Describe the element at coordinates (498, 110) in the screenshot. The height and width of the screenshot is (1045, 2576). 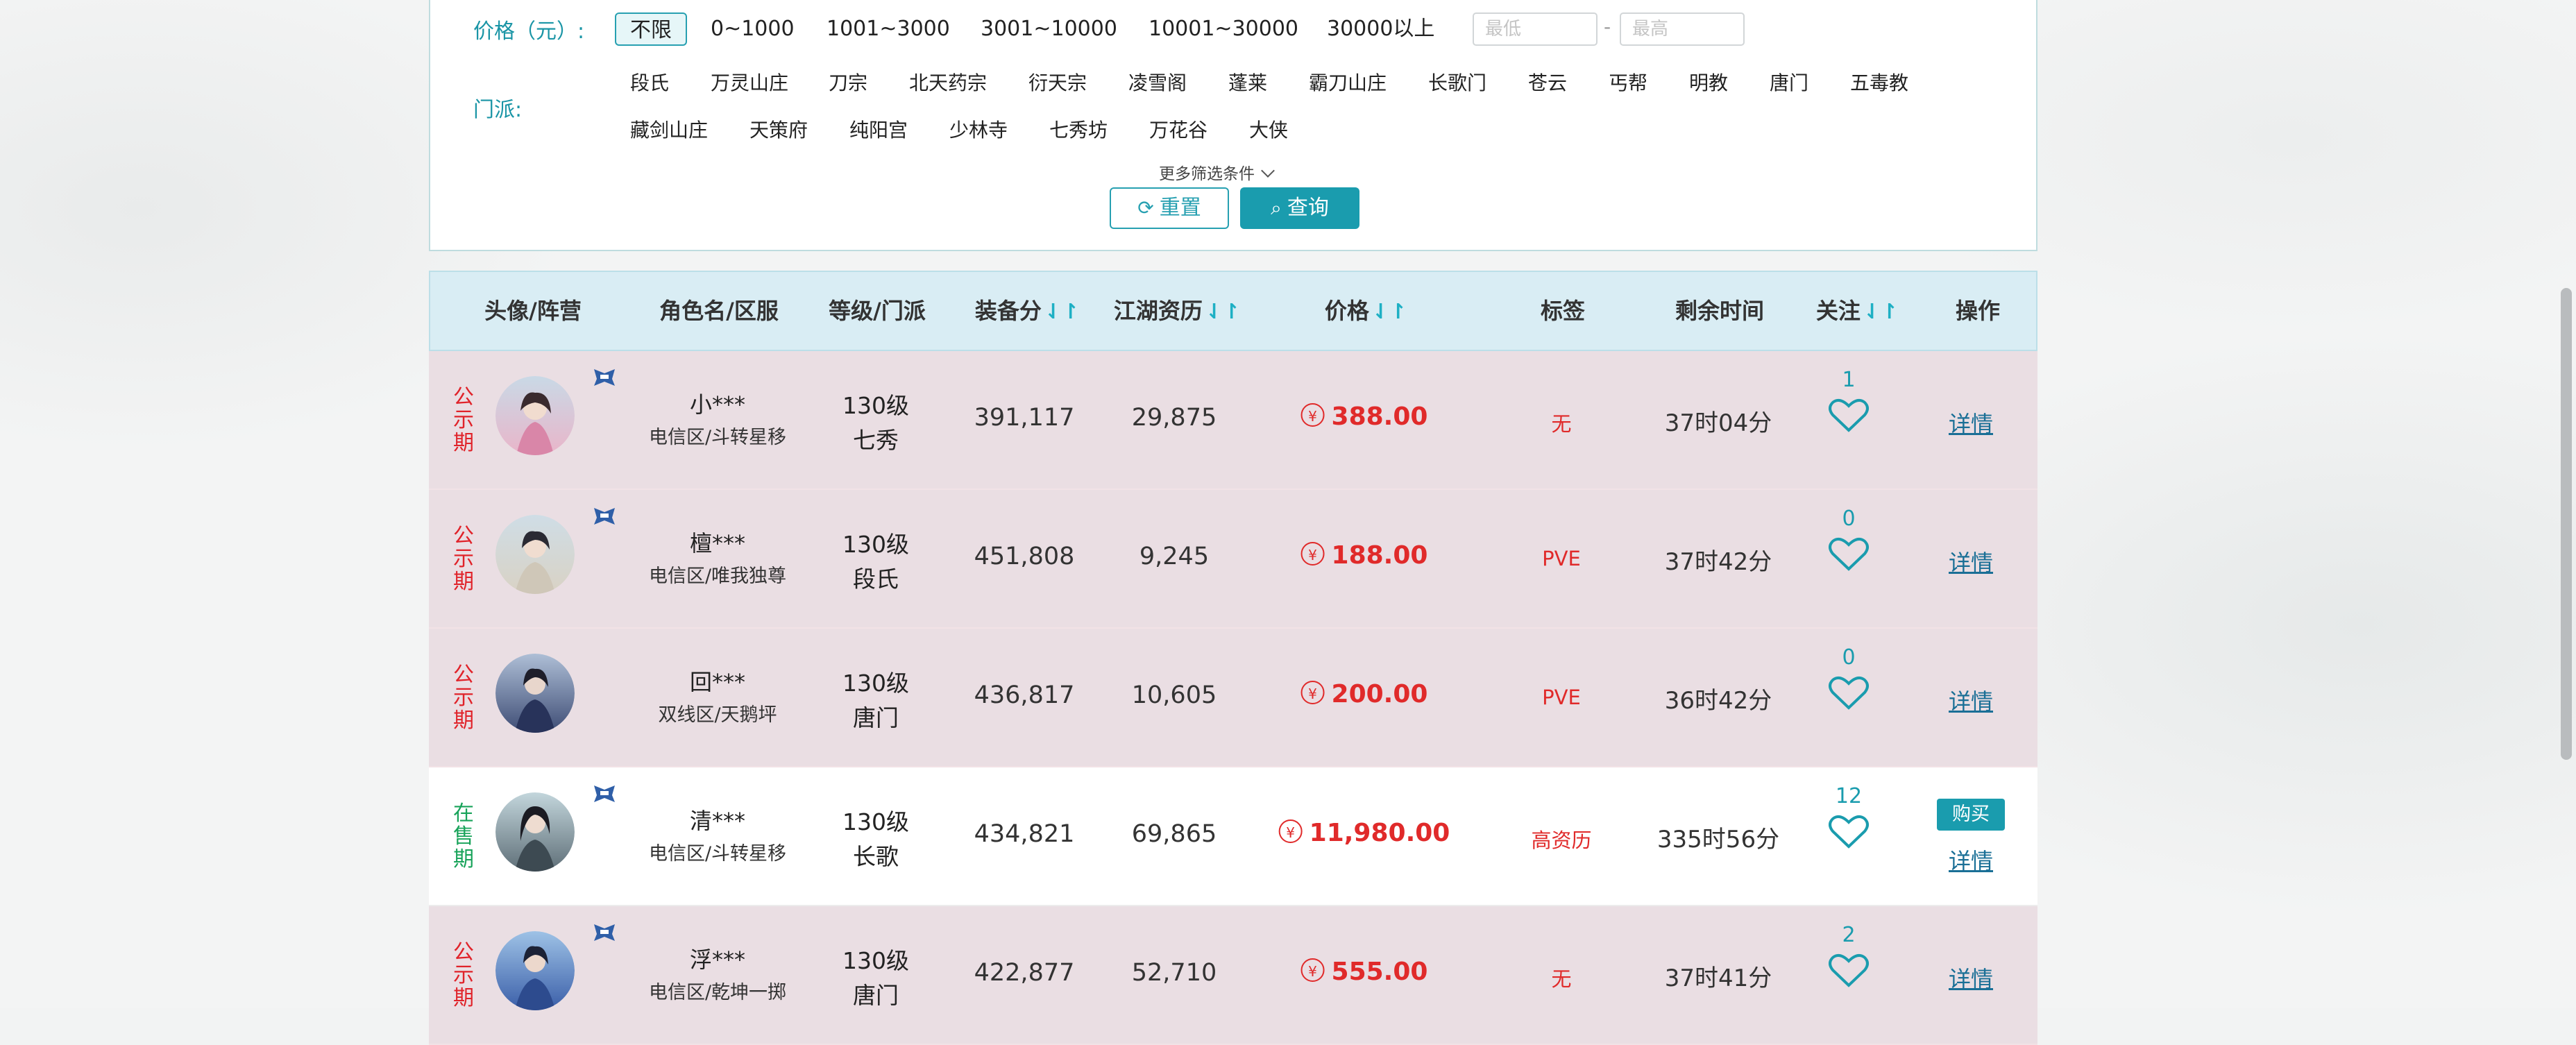
I see `sect-filter-label: 门派:` at that location.